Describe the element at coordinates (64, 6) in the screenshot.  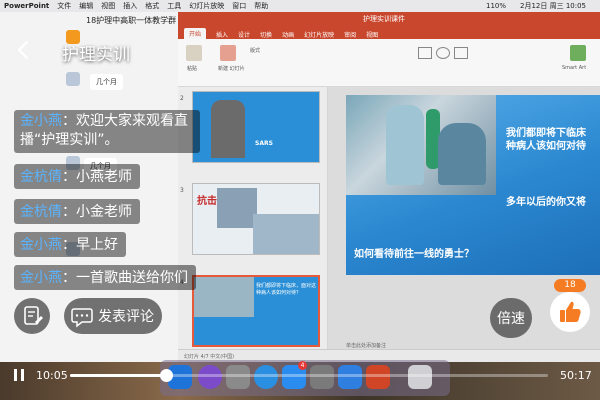
I see `menubar-file: 文件` at that location.